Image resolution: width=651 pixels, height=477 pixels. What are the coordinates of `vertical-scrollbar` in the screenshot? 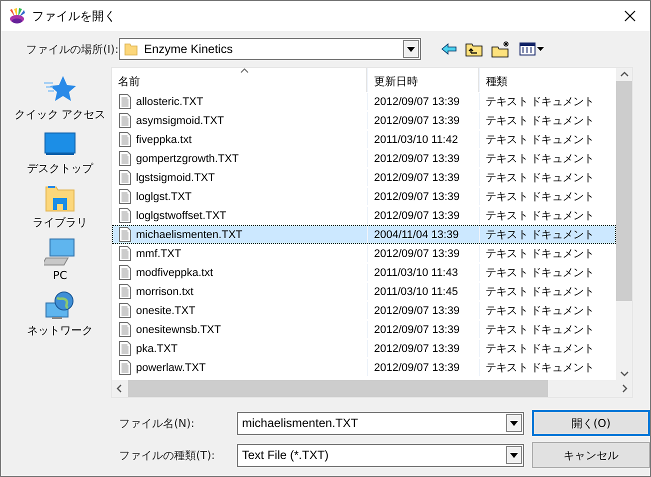 It's located at (624, 224).